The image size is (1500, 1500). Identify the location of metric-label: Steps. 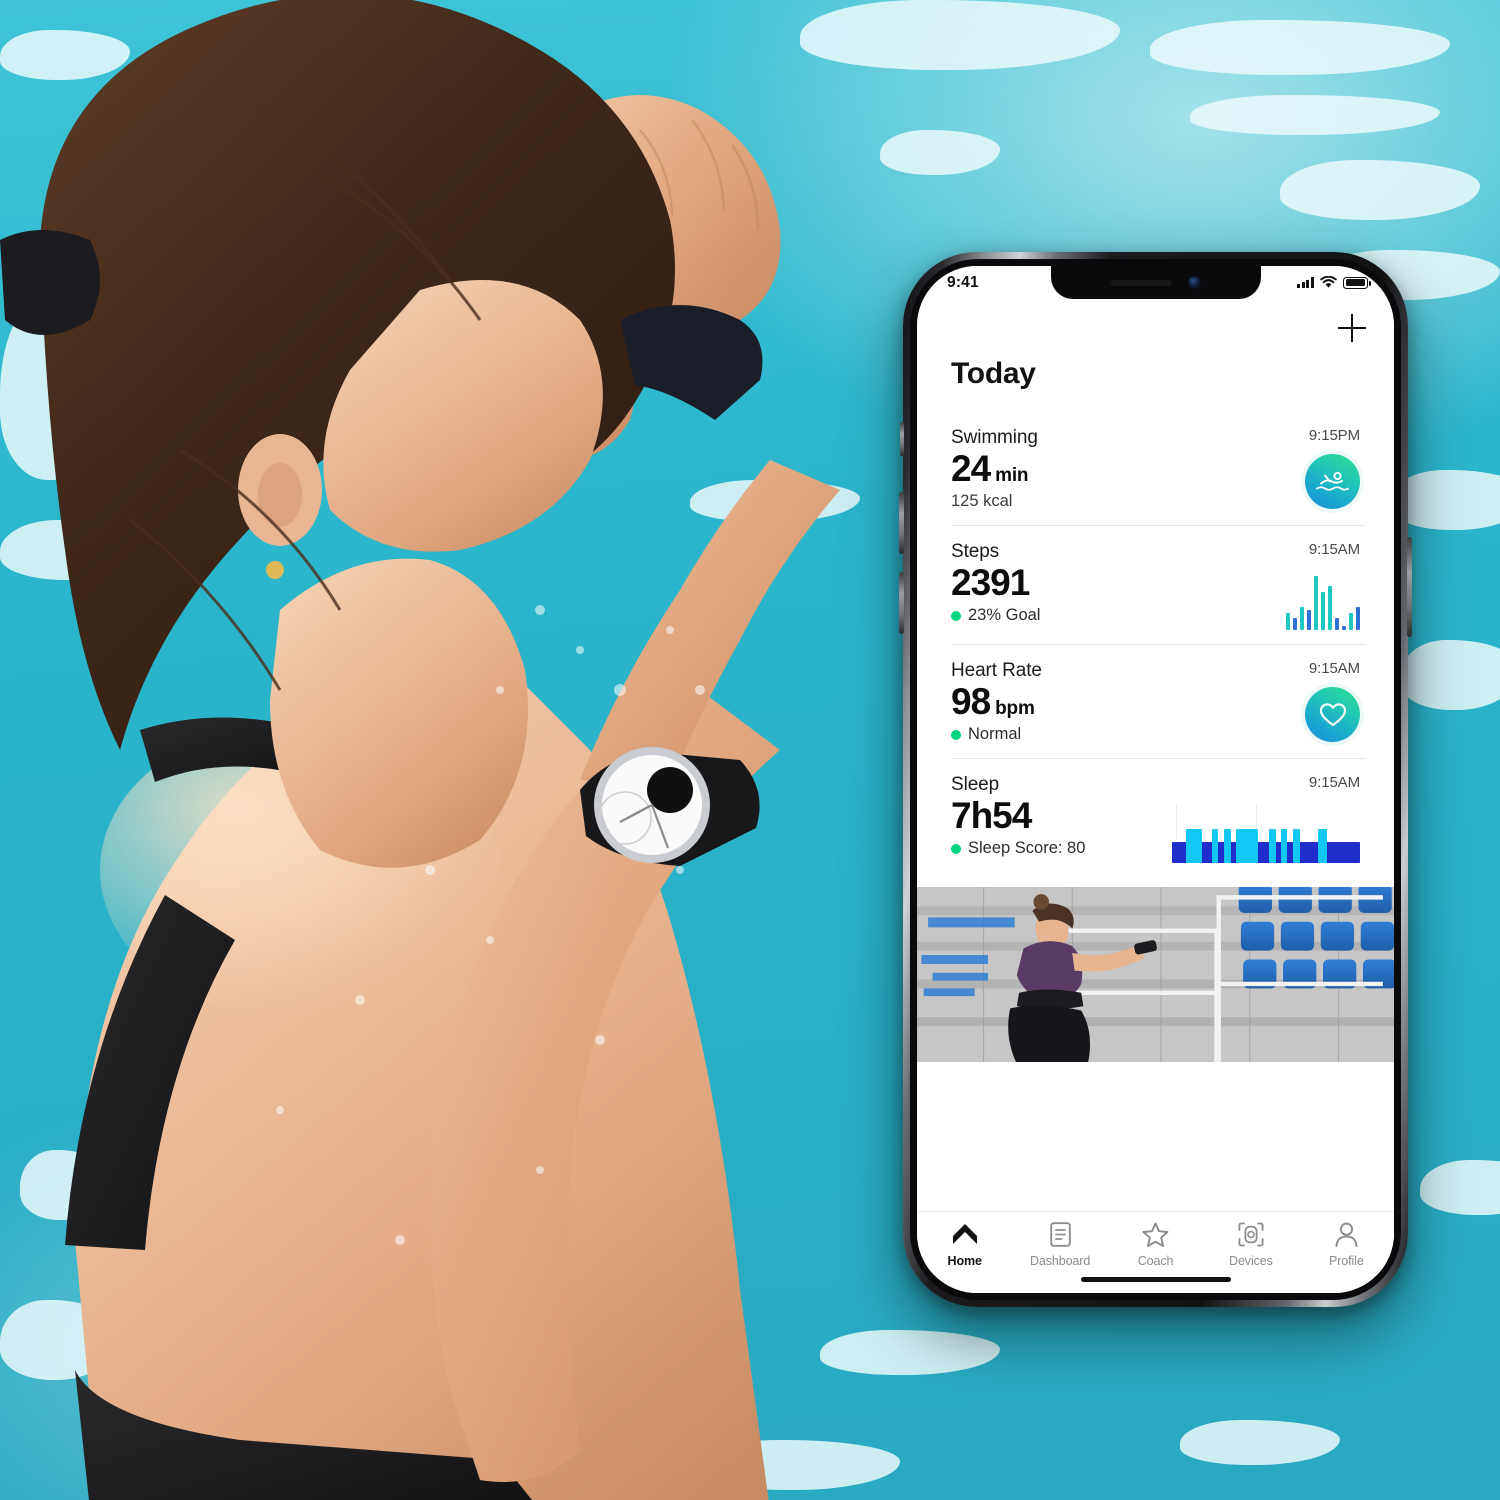
(975, 551).